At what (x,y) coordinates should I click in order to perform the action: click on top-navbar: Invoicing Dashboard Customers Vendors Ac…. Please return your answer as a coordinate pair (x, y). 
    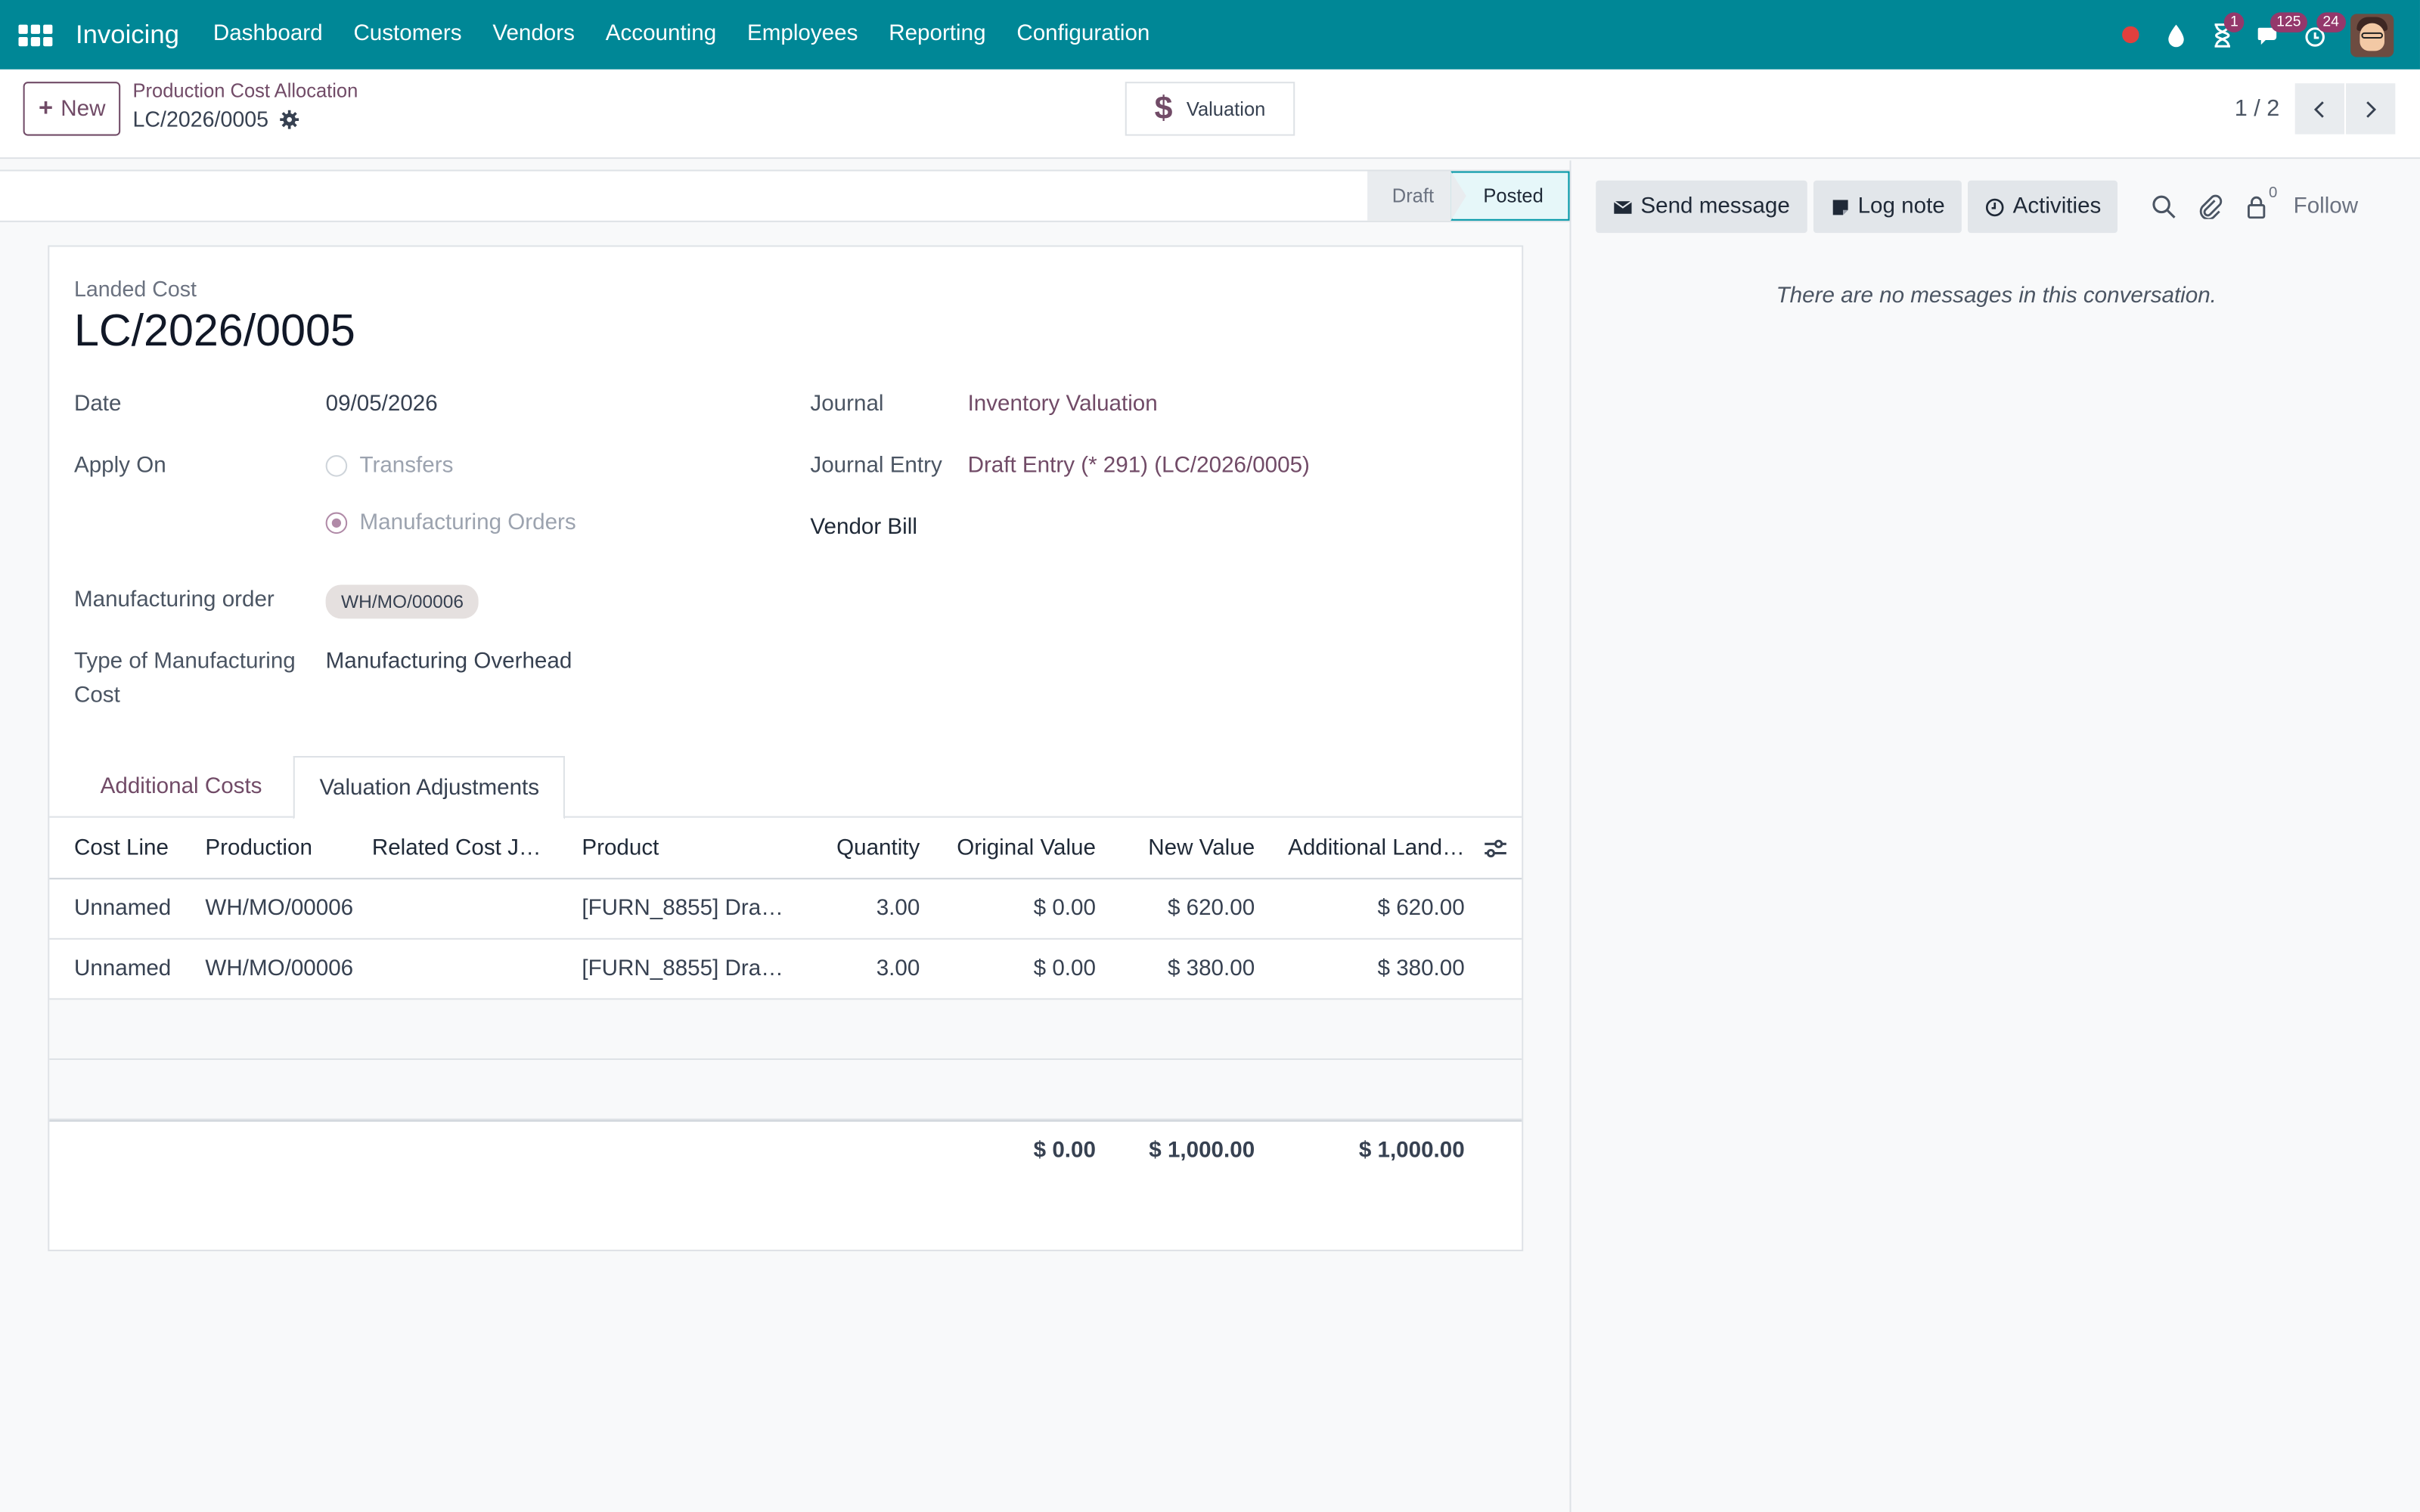
    Looking at the image, I should click on (1210, 35).